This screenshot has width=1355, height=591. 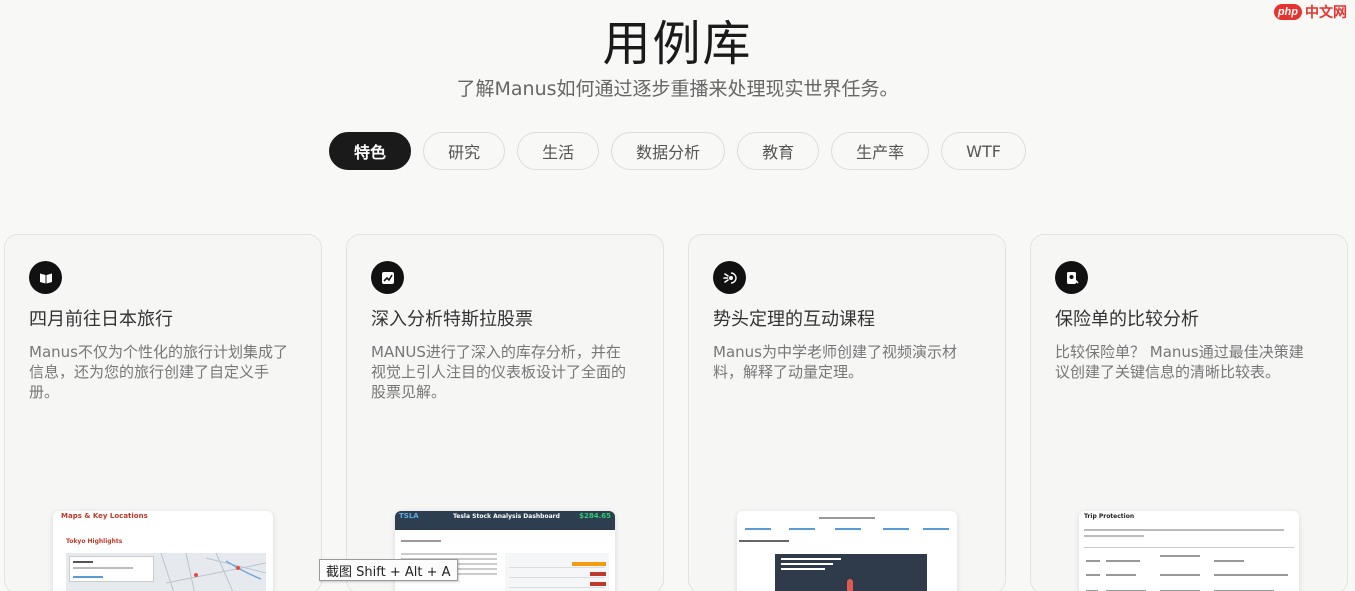 What do you see at coordinates (1179, 362) in the screenshot?
I see `card-description: 比较保险单？ Manus通过最佳决策建议创建了关键信息的清晰比较表。` at bounding box center [1179, 362].